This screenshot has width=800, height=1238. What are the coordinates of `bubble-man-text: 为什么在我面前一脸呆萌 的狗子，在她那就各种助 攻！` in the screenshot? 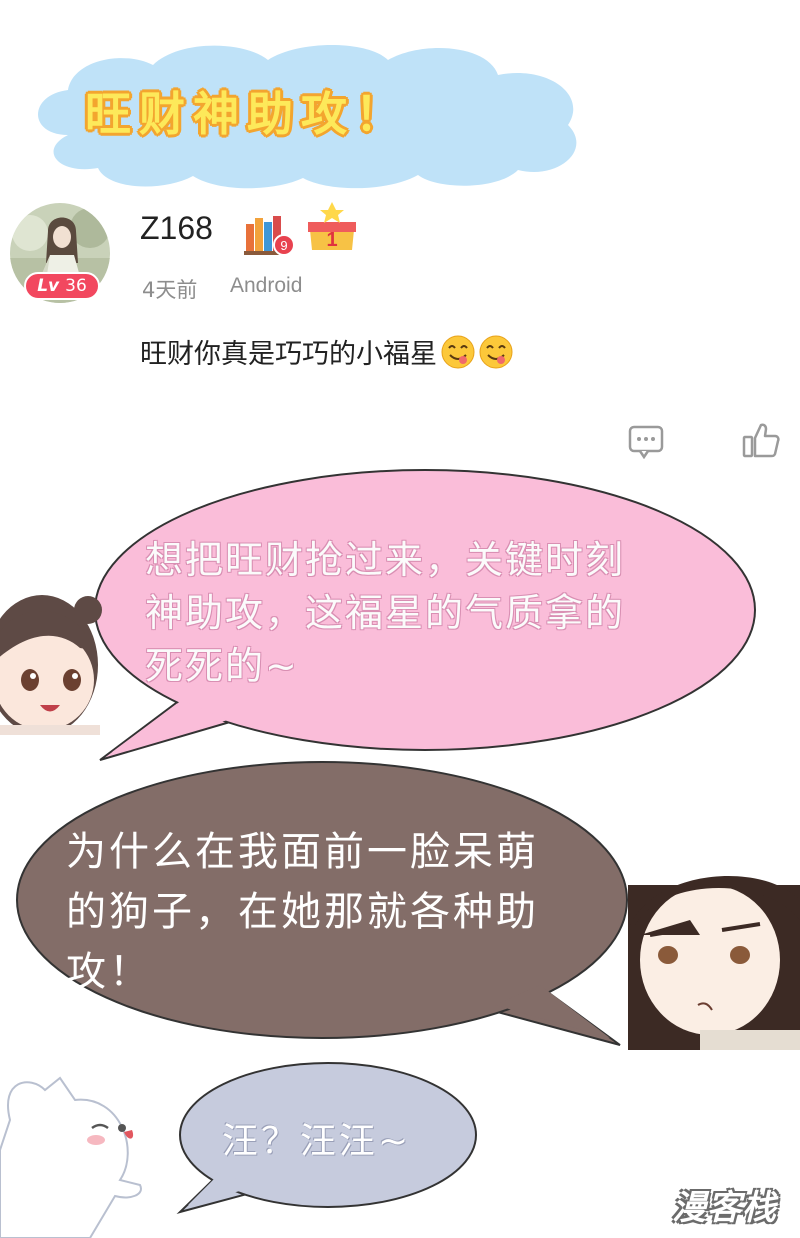 It's located at (302, 912).